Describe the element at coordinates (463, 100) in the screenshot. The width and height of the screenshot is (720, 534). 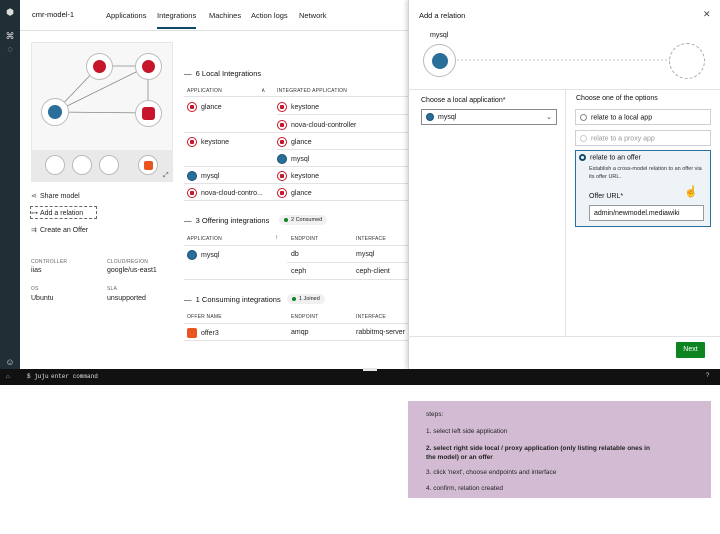
I see `choose-local-label: Choose a local application*` at that location.